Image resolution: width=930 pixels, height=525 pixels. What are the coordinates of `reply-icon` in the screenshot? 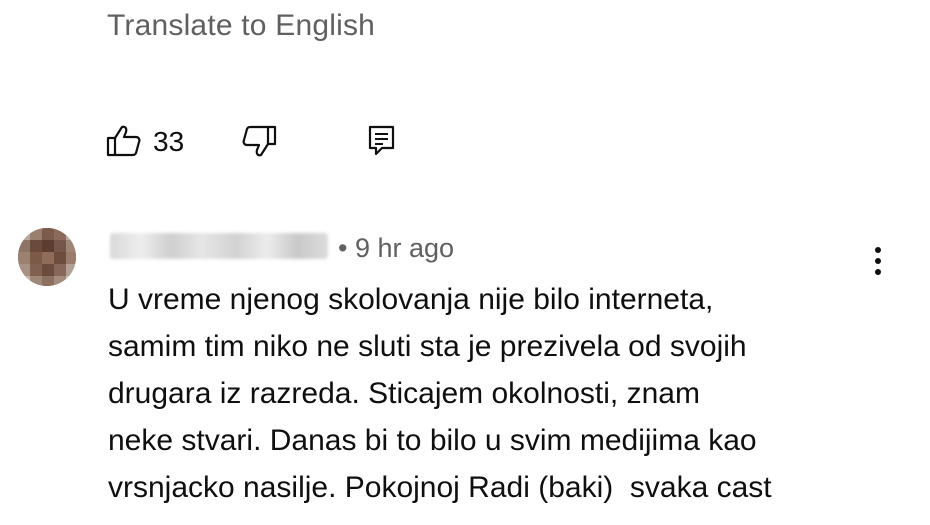 It's located at (382, 143).